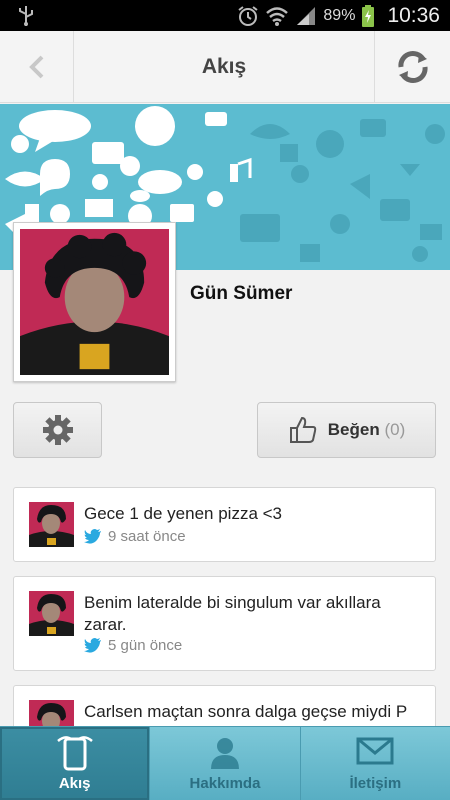 Image resolution: width=450 pixels, height=800 pixels. I want to click on like-label: Beğen, so click(353, 429).